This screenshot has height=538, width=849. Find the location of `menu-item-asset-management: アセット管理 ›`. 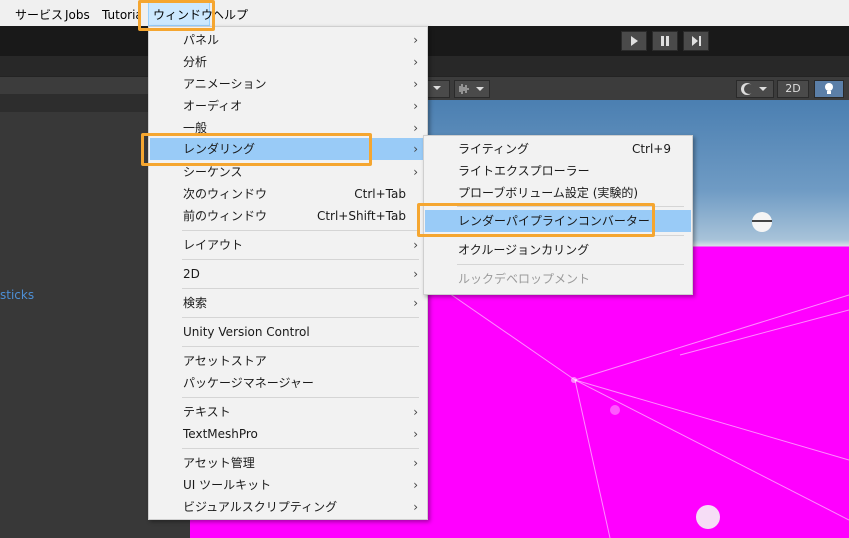

menu-item-asset-management: アセット管理 › is located at coordinates (288, 463).